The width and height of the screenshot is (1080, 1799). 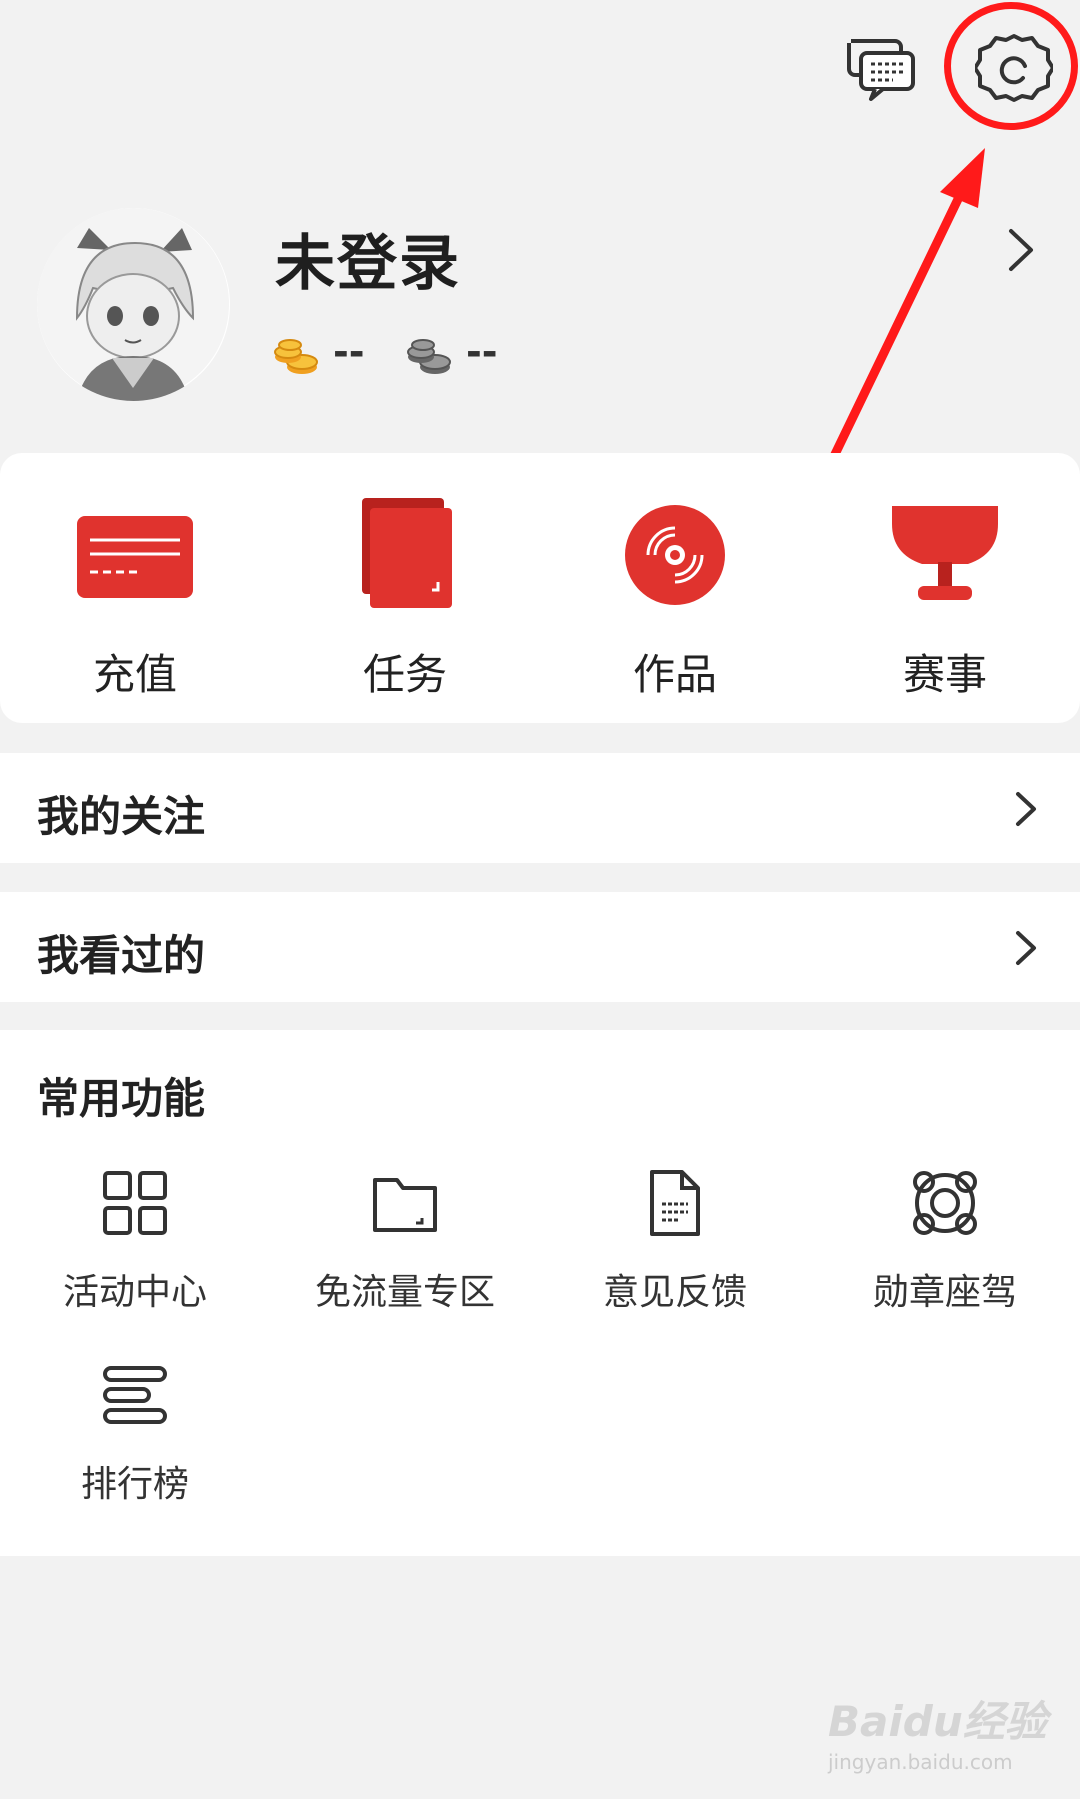 I want to click on row-label: 我的关注, so click(x=121, y=816).